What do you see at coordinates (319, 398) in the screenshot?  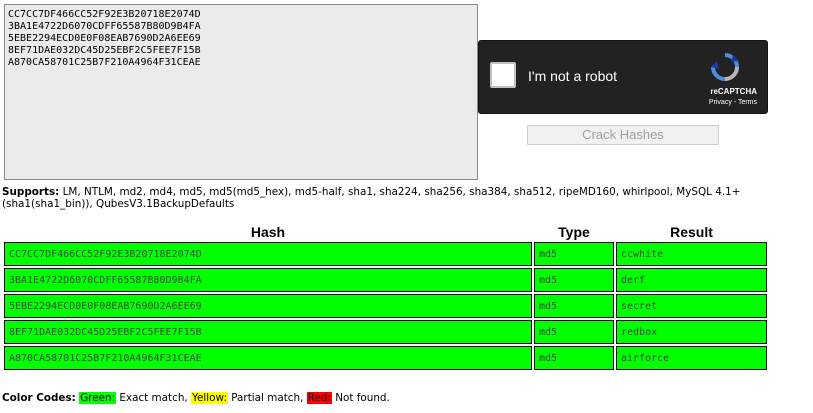 I see `legend-red-swatch: Red:` at bounding box center [319, 398].